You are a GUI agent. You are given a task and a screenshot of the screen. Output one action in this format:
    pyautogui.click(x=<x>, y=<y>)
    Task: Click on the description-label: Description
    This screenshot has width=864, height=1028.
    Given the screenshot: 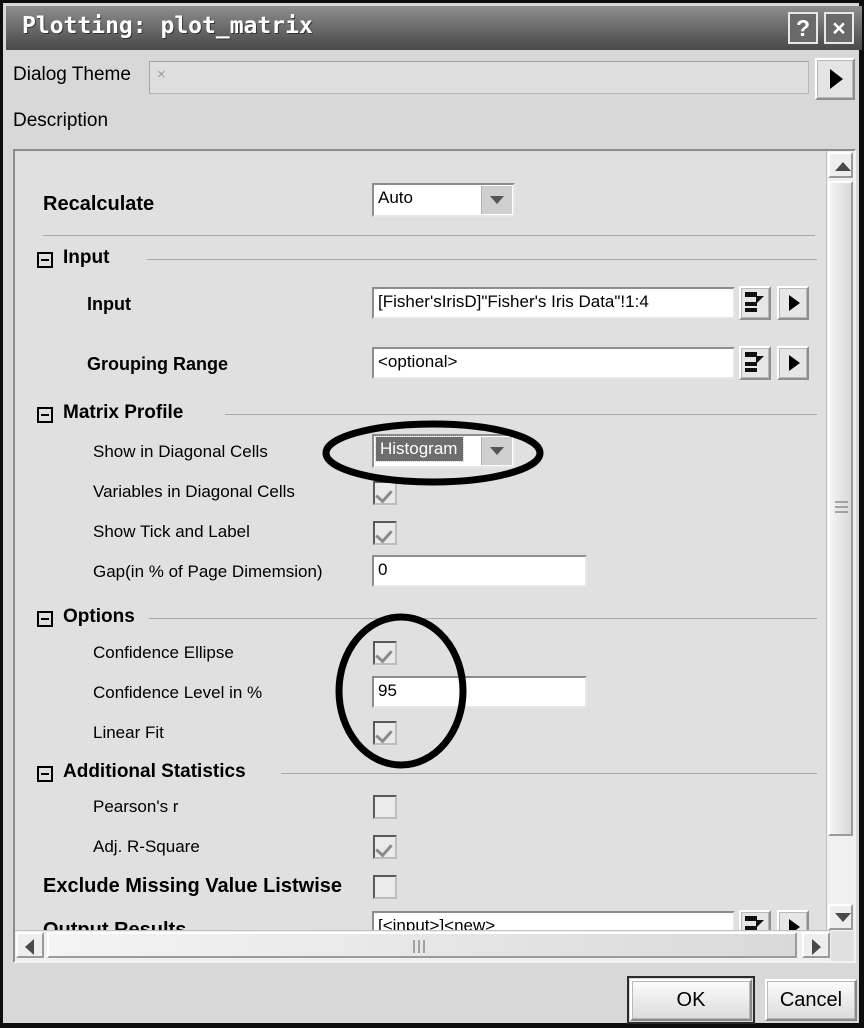 What is the action you would take?
    pyautogui.click(x=61, y=120)
    